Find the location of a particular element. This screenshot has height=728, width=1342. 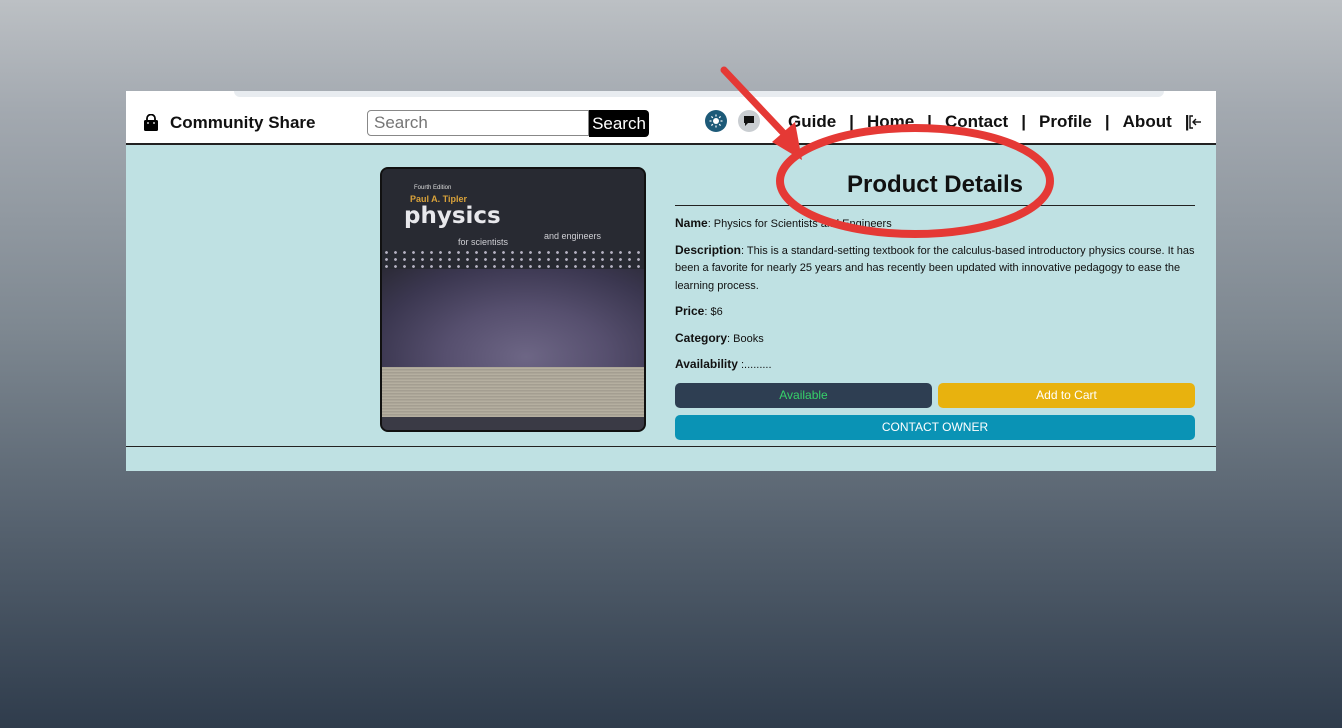

cover-wave is located at coordinates (513, 324).